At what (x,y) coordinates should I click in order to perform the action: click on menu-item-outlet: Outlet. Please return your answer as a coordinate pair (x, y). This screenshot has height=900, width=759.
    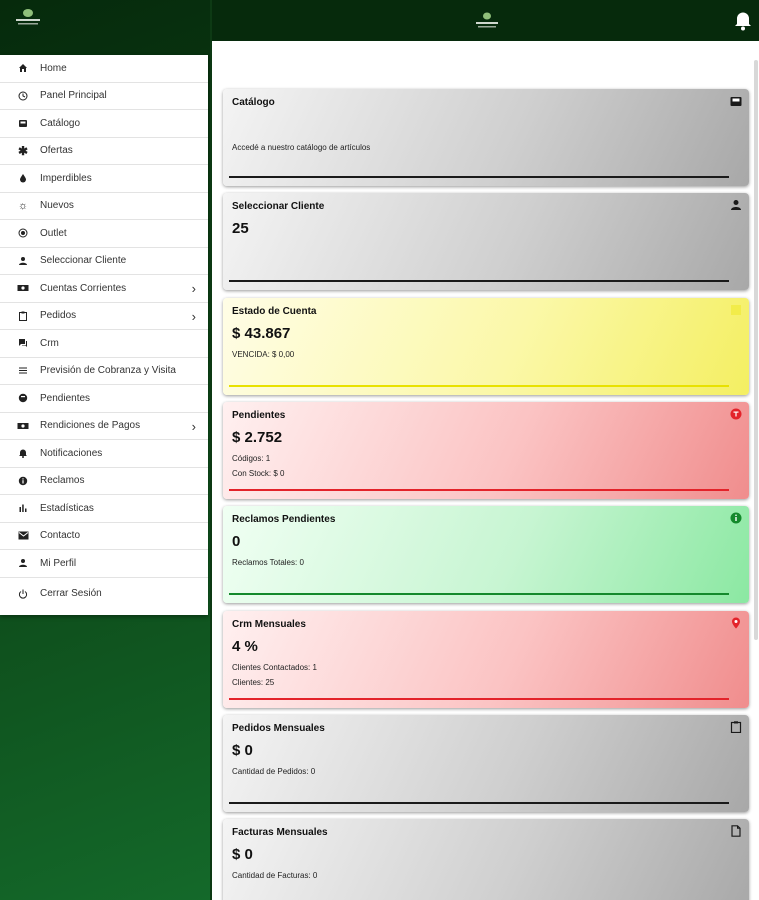
    Looking at the image, I should click on (104, 234).